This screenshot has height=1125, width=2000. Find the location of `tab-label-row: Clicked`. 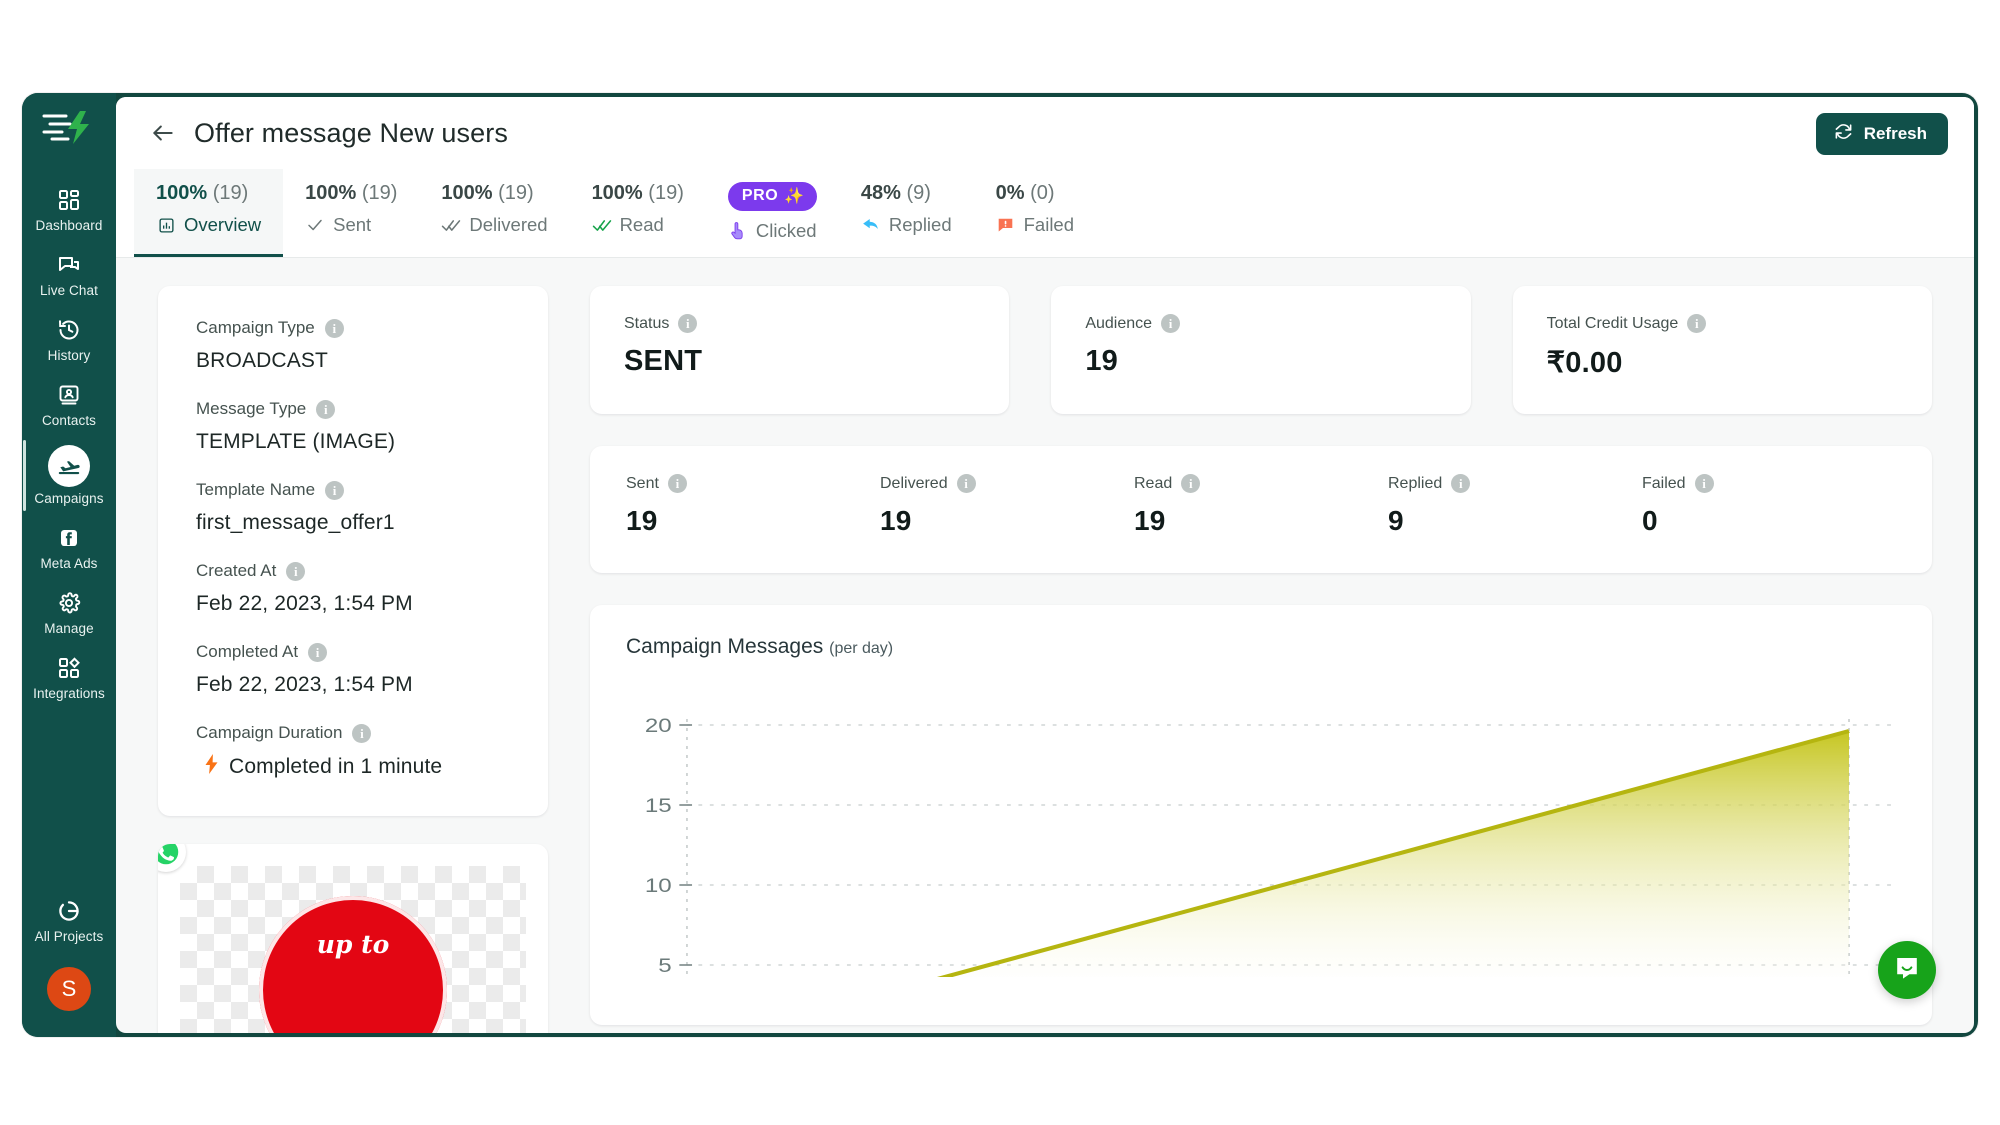

tab-label-row: Clicked is located at coordinates (772, 231).